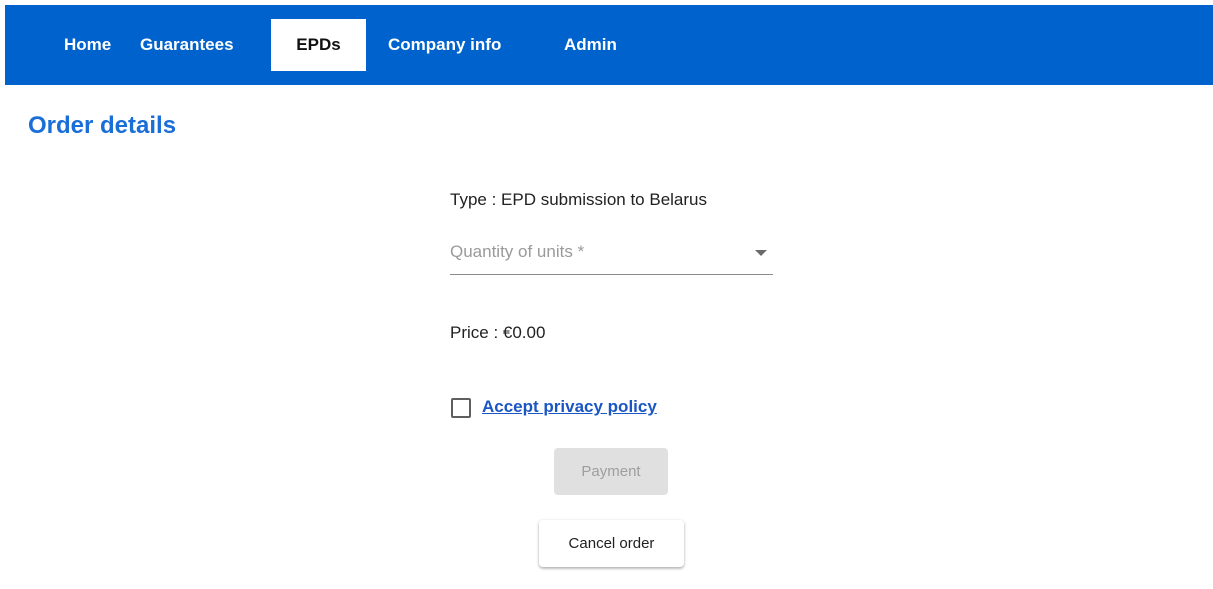 The height and width of the screenshot is (589, 1213). I want to click on privacy-policy-link: Accept privacy policy, so click(569, 407).